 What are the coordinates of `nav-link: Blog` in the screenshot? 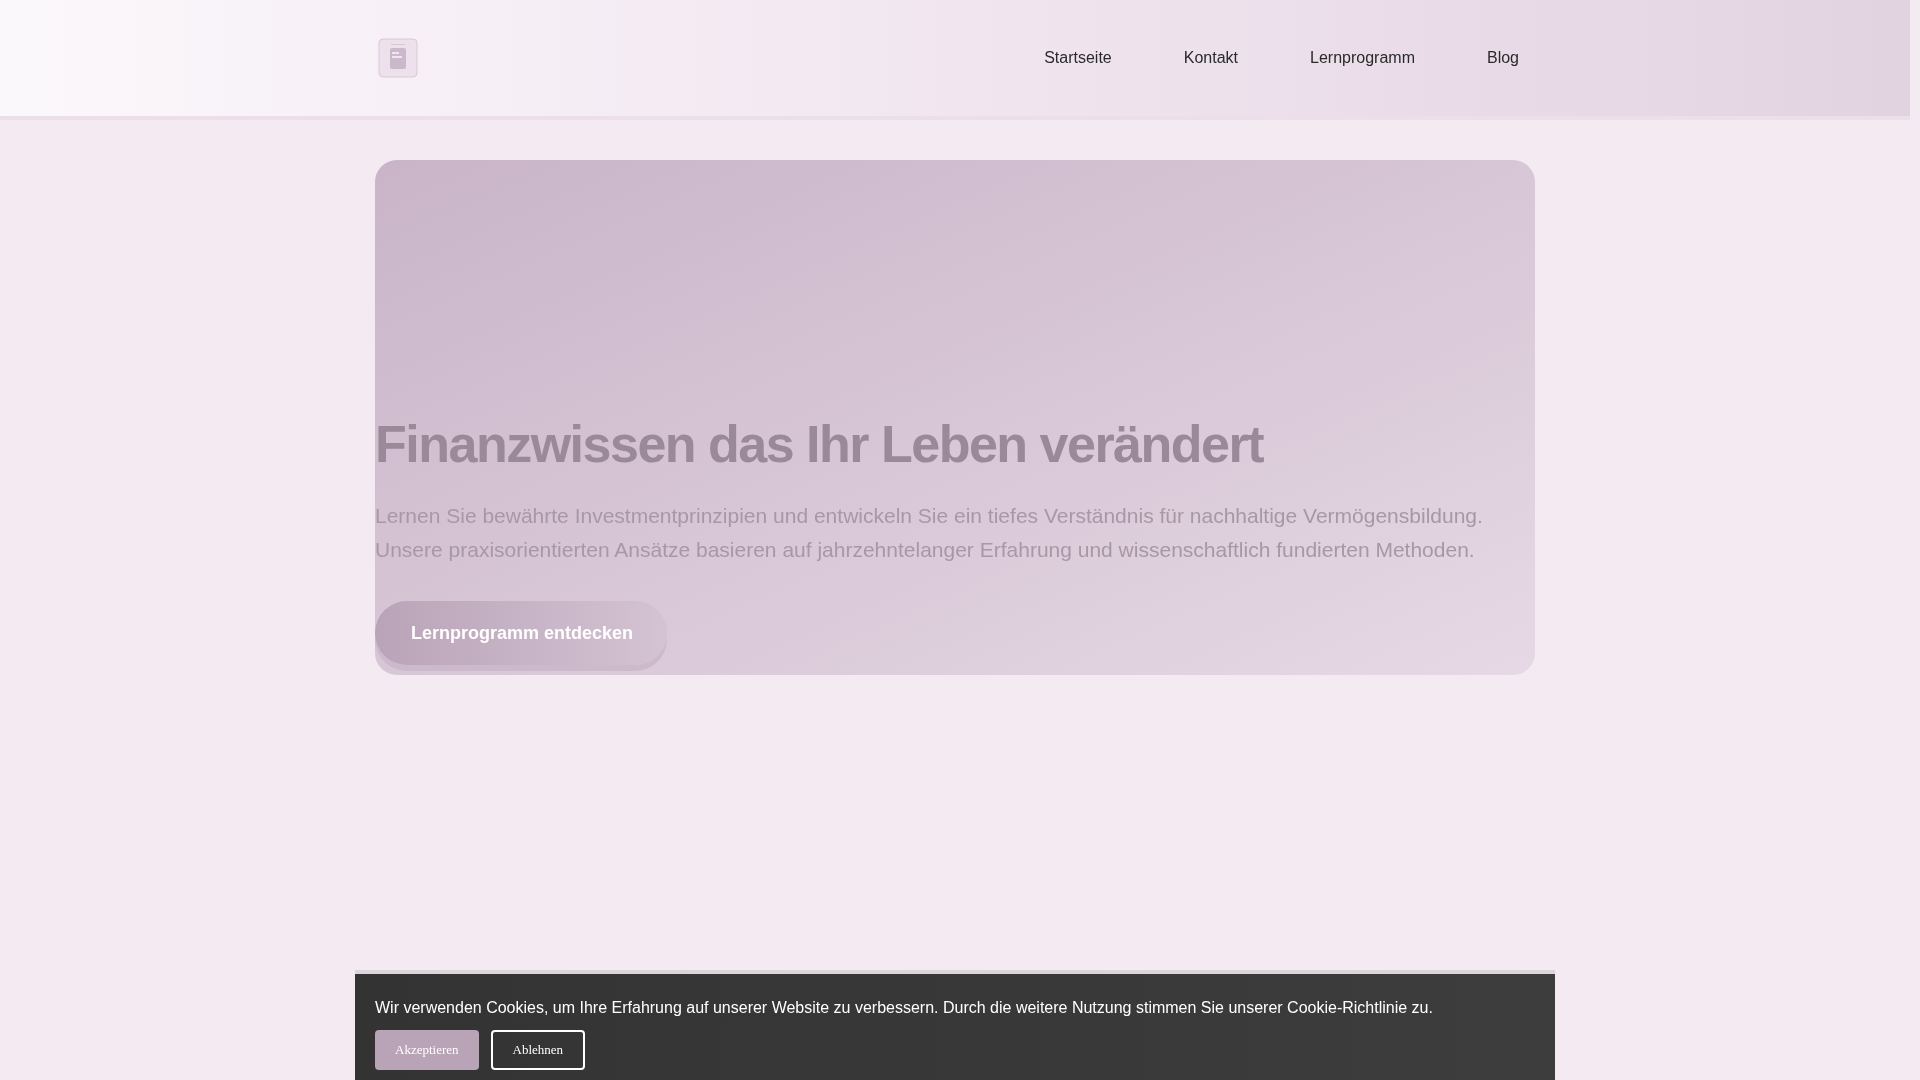 It's located at (1502, 58).